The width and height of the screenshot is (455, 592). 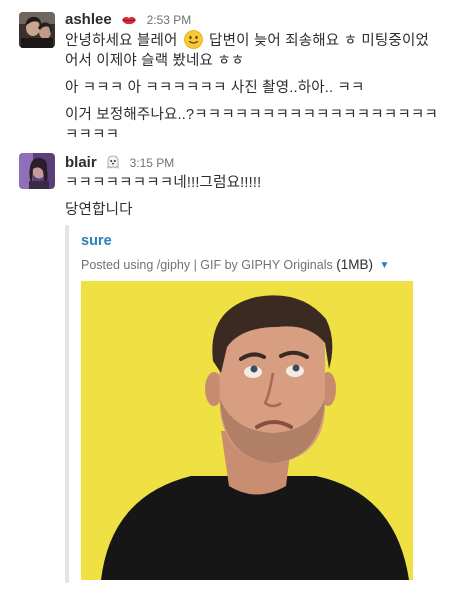 What do you see at coordinates (67, 404) in the screenshot?
I see `attachment-bar` at bounding box center [67, 404].